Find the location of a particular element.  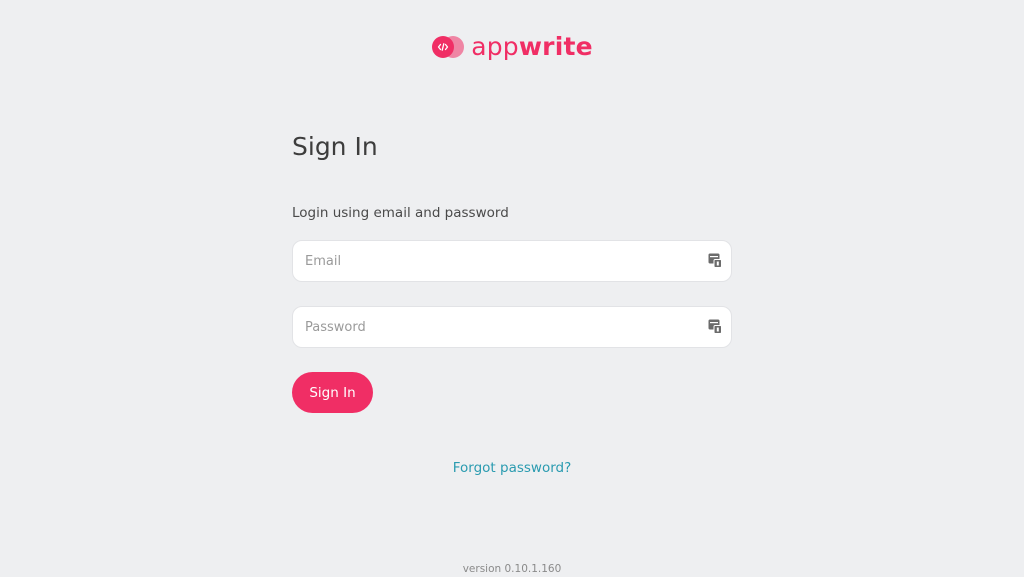

page-title: Sign In is located at coordinates (335, 146).